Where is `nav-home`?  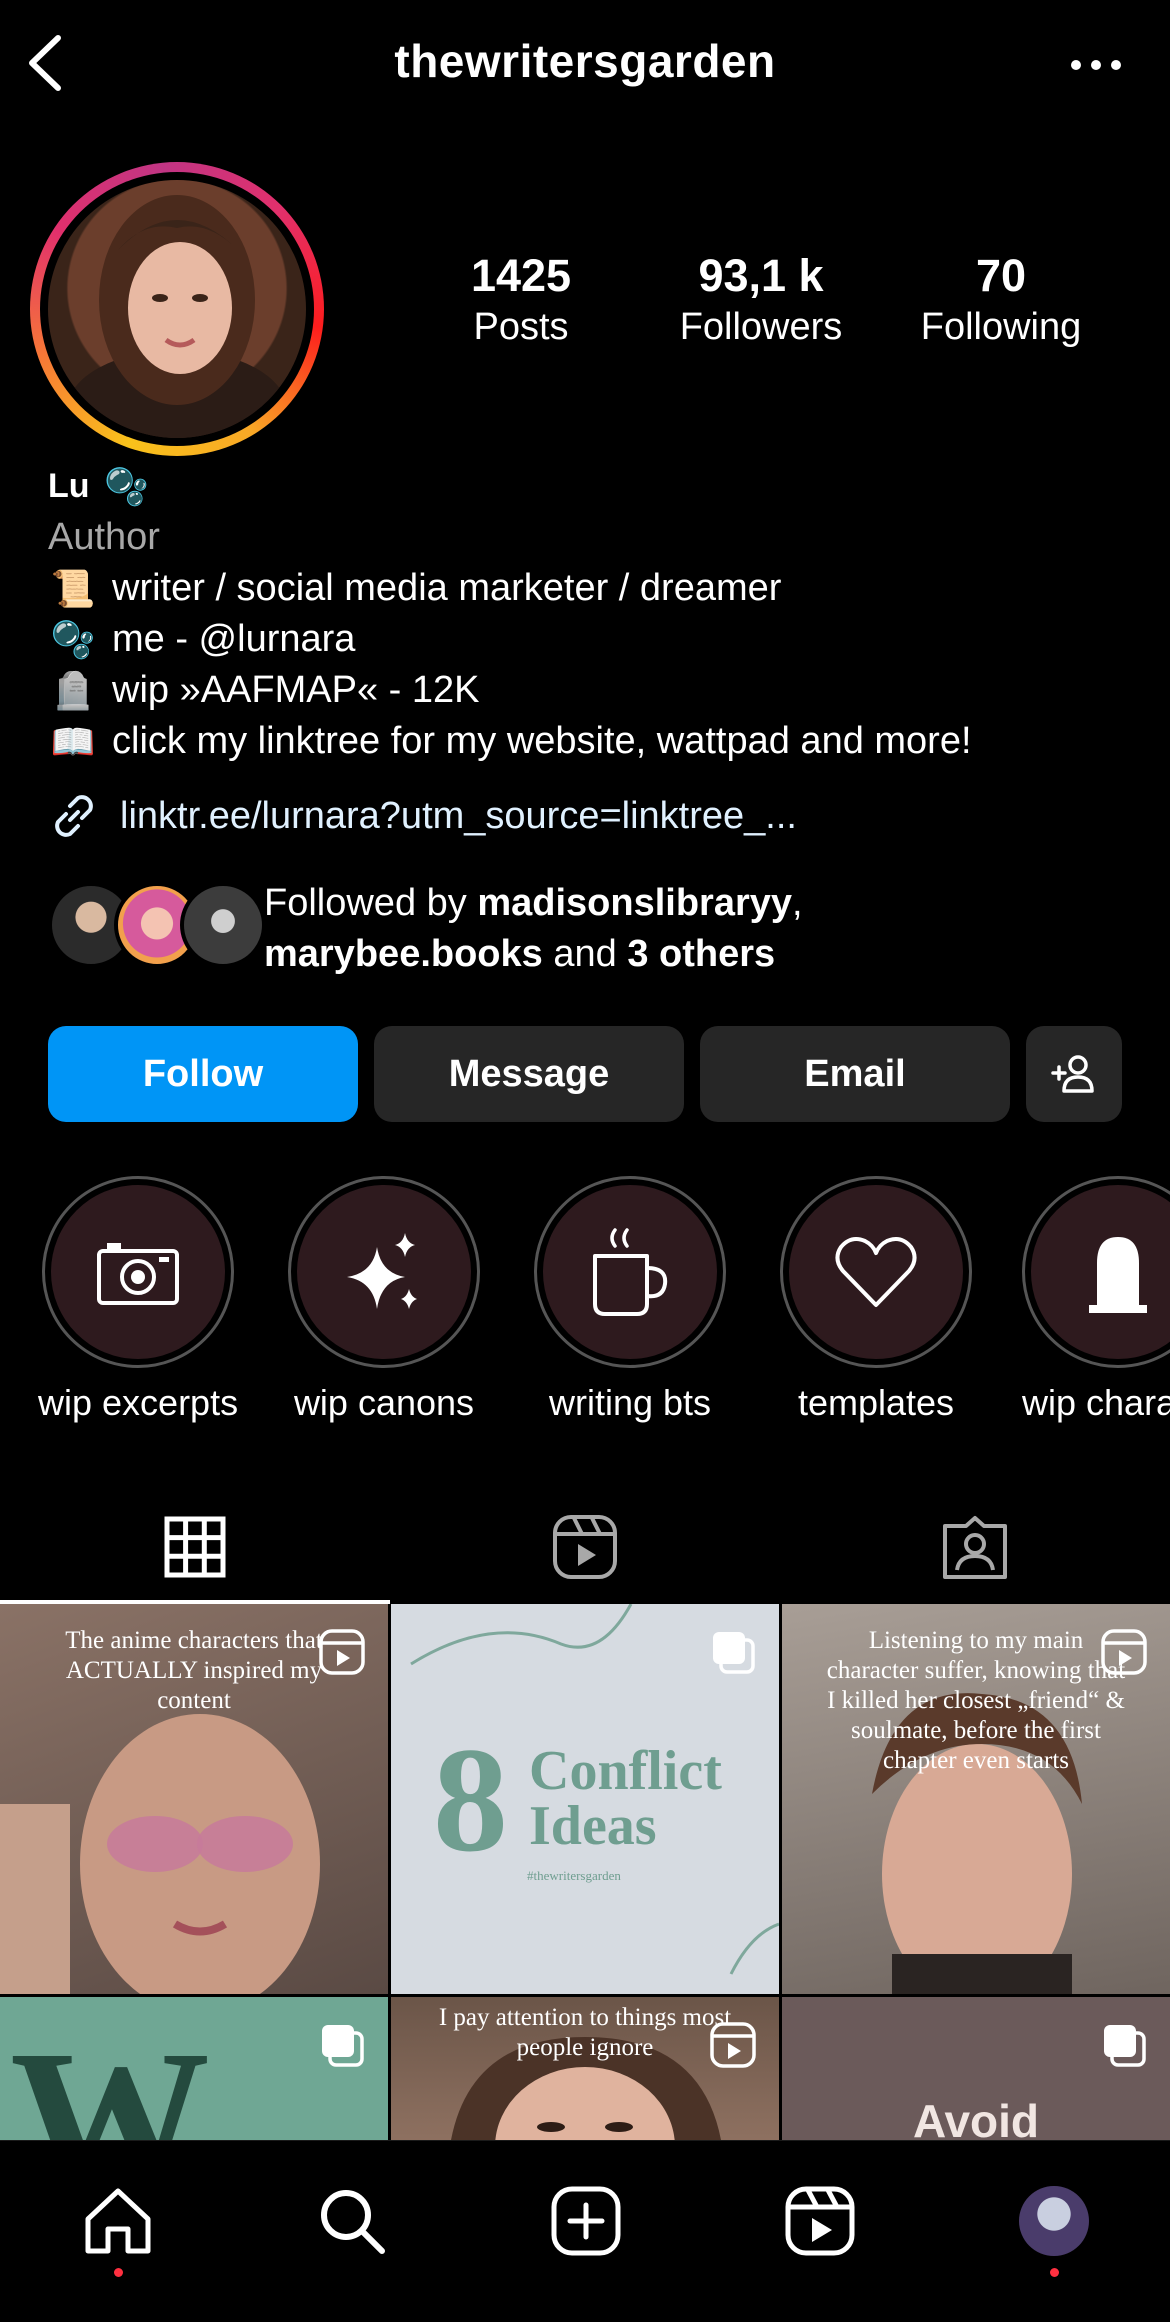
nav-home is located at coordinates (118, 2229).